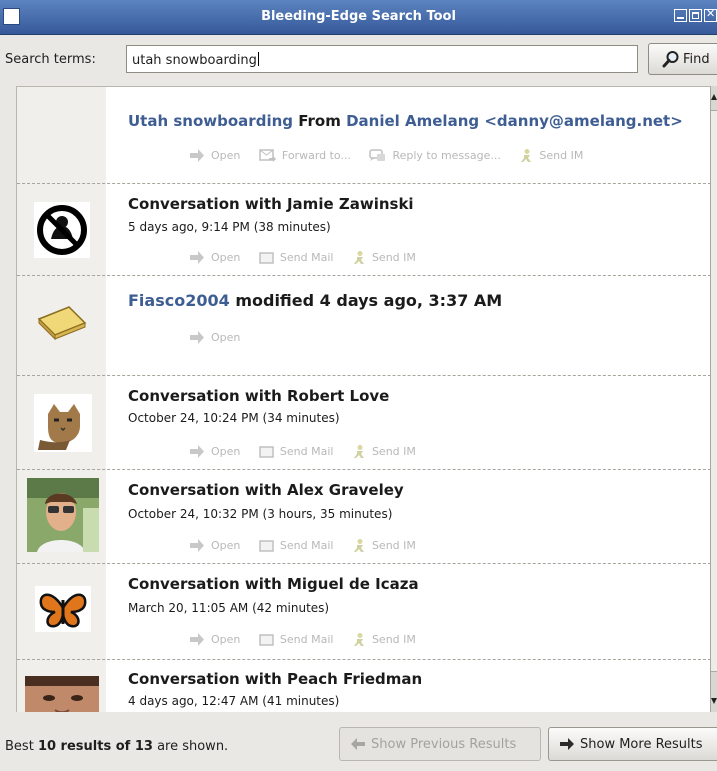  Describe the element at coordinates (695, 15) in the screenshot. I see `maximize-icon` at that location.